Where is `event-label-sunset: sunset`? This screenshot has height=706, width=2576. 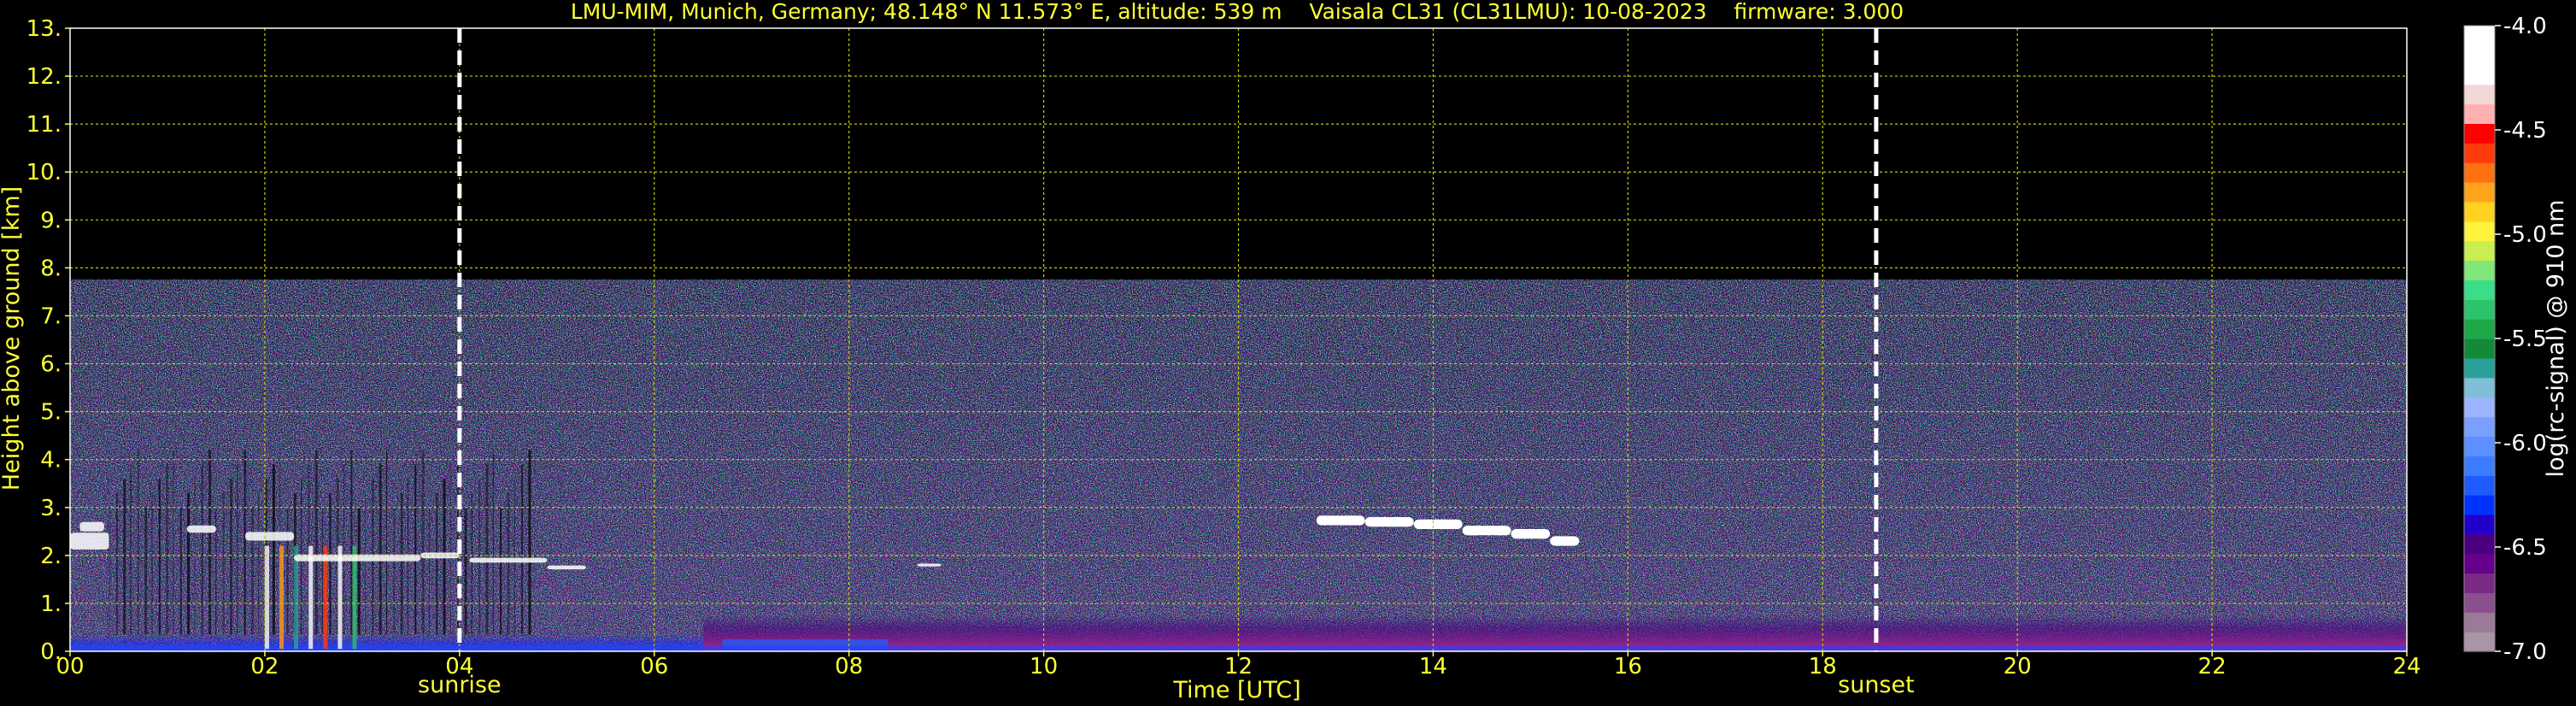 event-label-sunset: sunset is located at coordinates (1876, 685).